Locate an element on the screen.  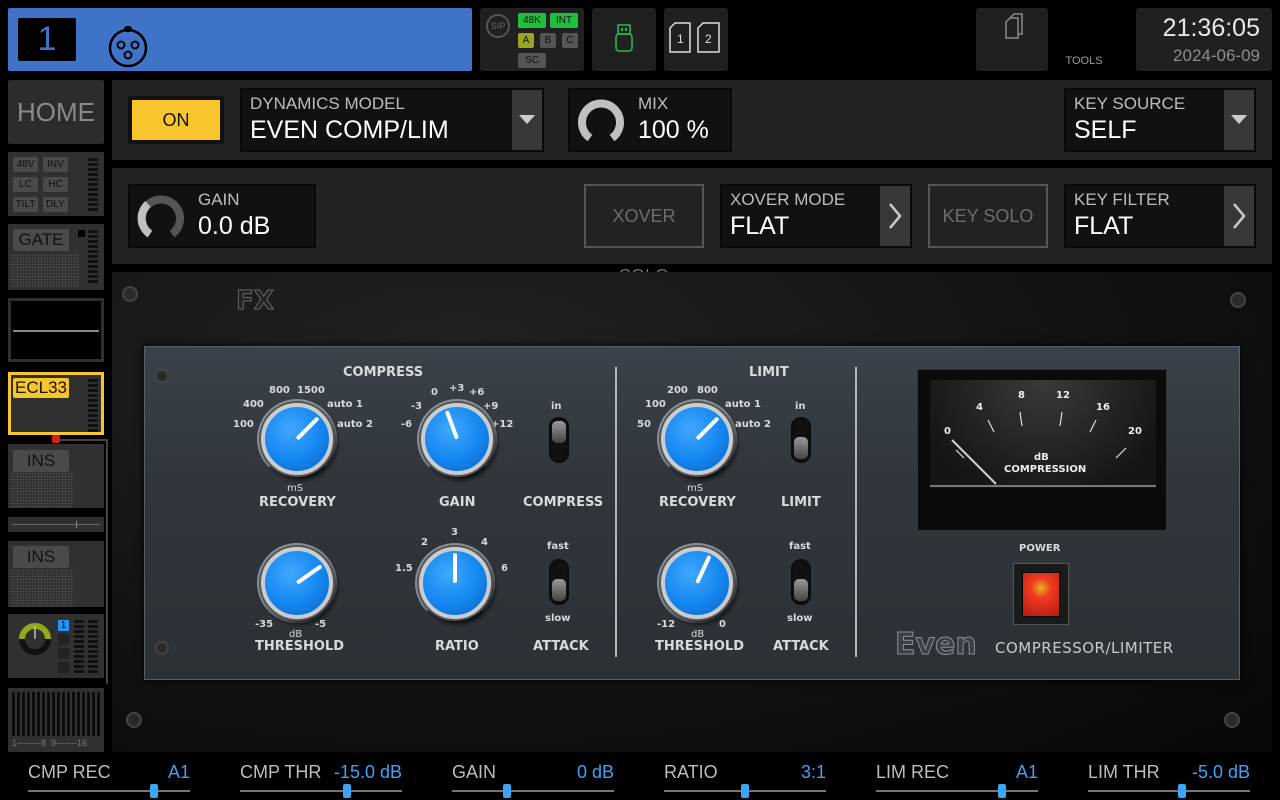
sc-badge: SC is located at coordinates (532, 60).